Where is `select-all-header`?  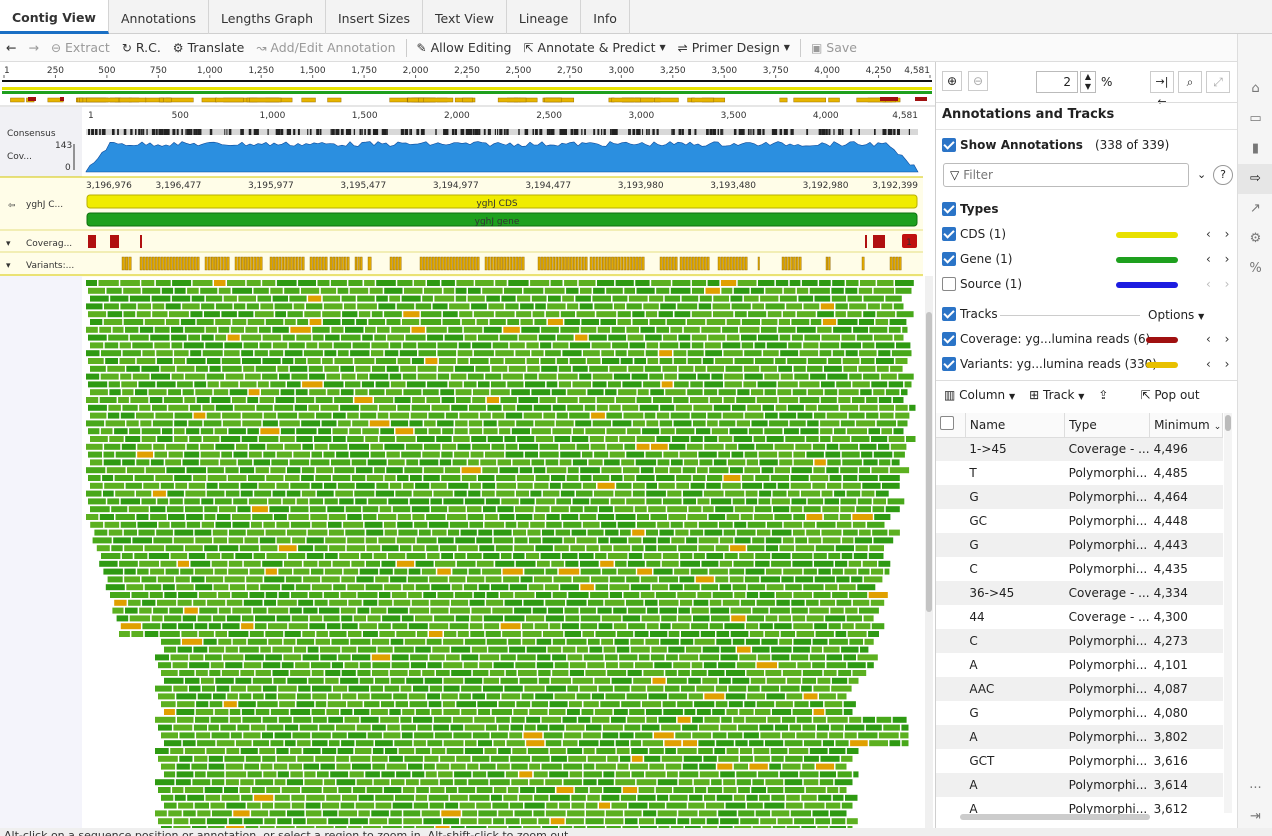 select-all-header is located at coordinates (951, 425).